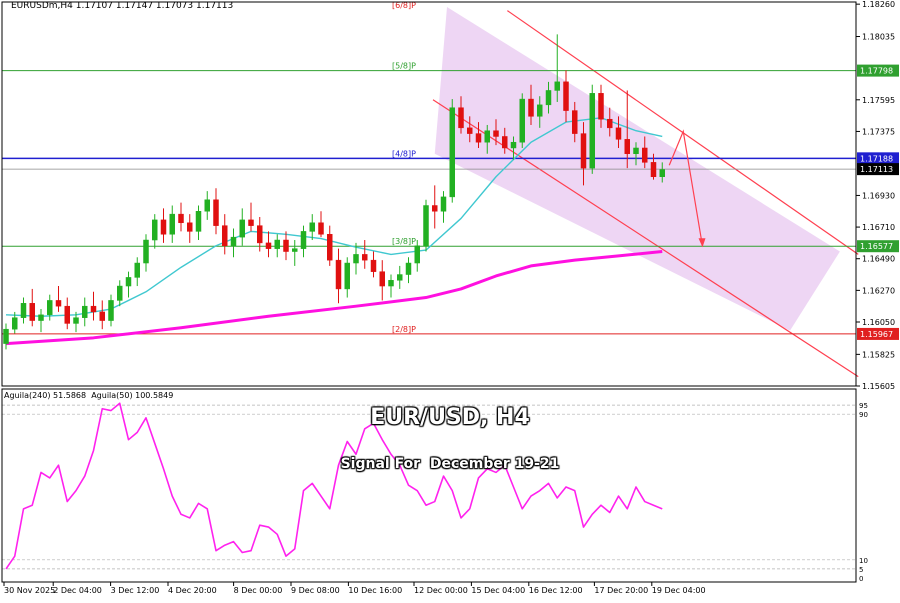 This screenshot has width=900, height=603. What do you see at coordinates (878, 131) in the screenshot?
I see `y-axis-tick-label: 1.17375` at bounding box center [878, 131].